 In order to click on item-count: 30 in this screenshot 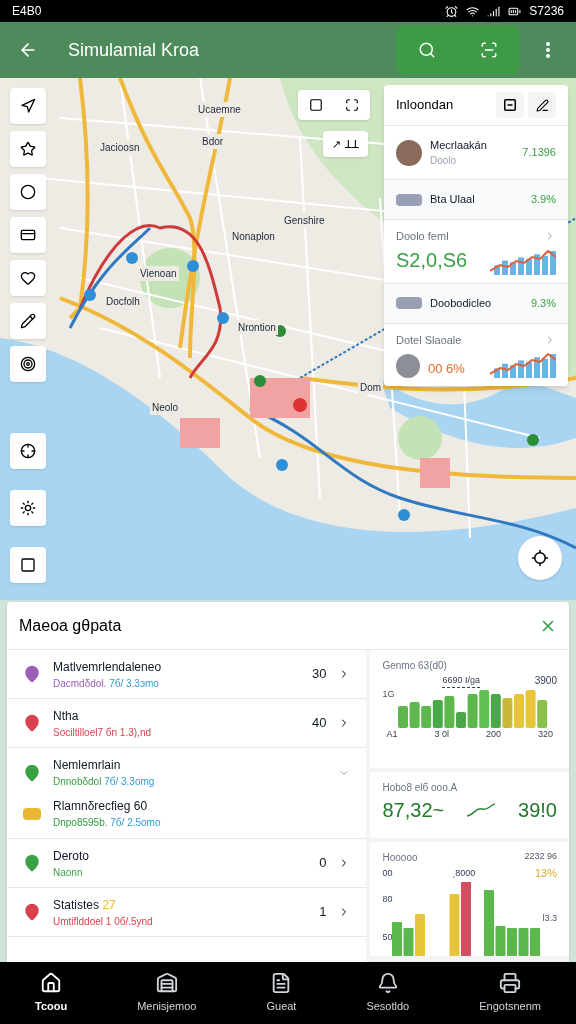, I will do `click(319, 674)`.